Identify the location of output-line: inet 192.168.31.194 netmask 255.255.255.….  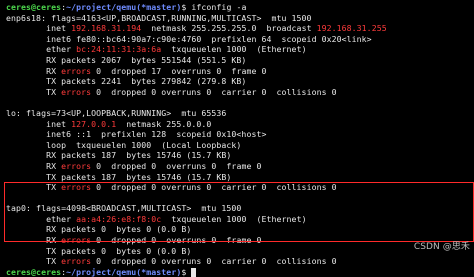
(196, 28).